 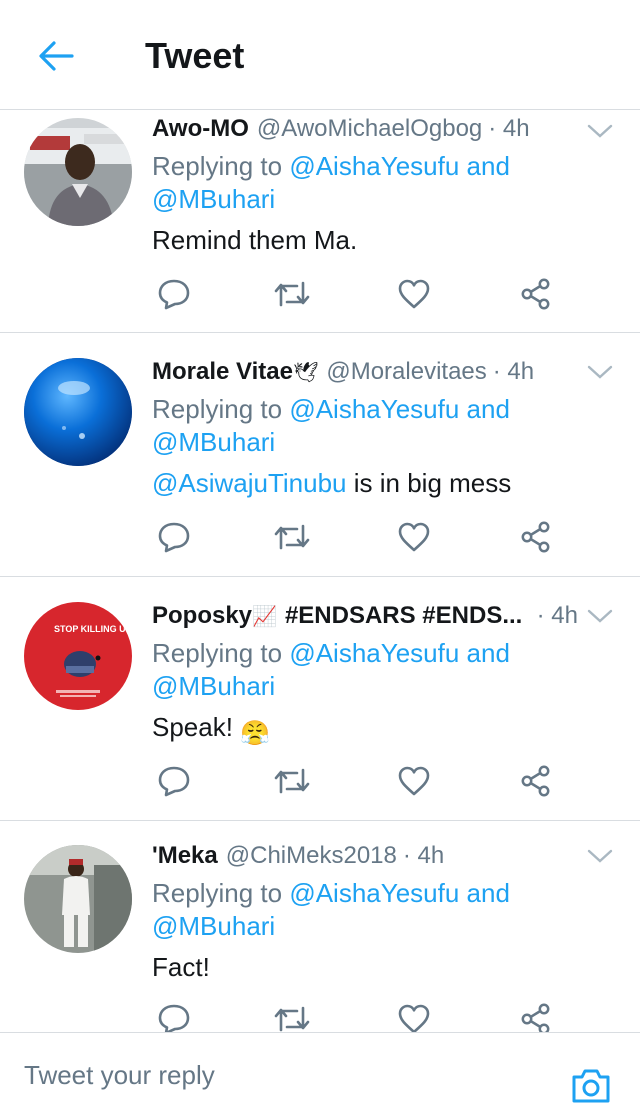 I want to click on mention-link: @AsiwajuTinubu, so click(x=249, y=483).